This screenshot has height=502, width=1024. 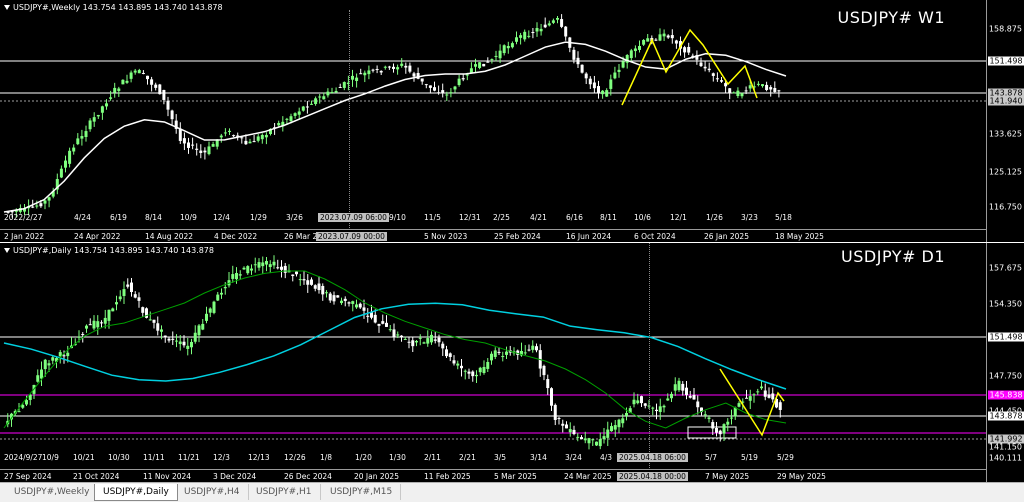 I want to click on daily-top-date: 12/3, so click(x=221, y=457).